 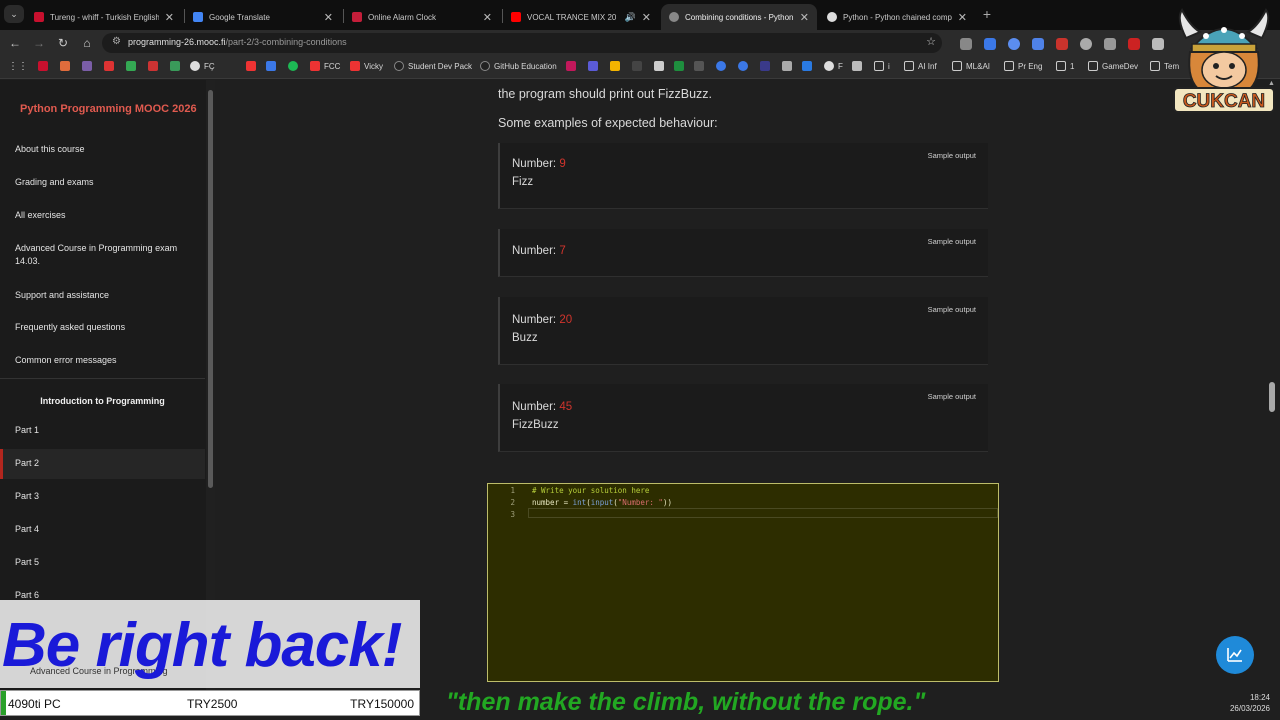 I want to click on bookmark-f: F, so click(x=833, y=66).